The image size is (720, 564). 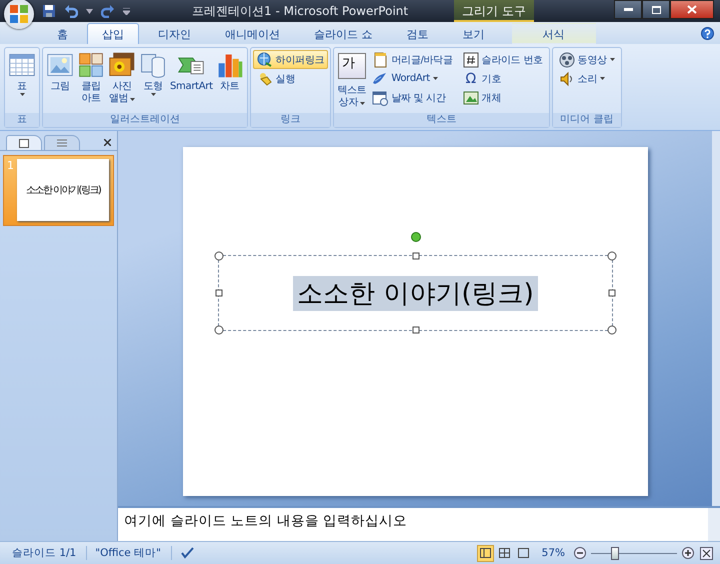 What do you see at coordinates (290, 120) in the screenshot?
I see `group-label: 링크` at bounding box center [290, 120].